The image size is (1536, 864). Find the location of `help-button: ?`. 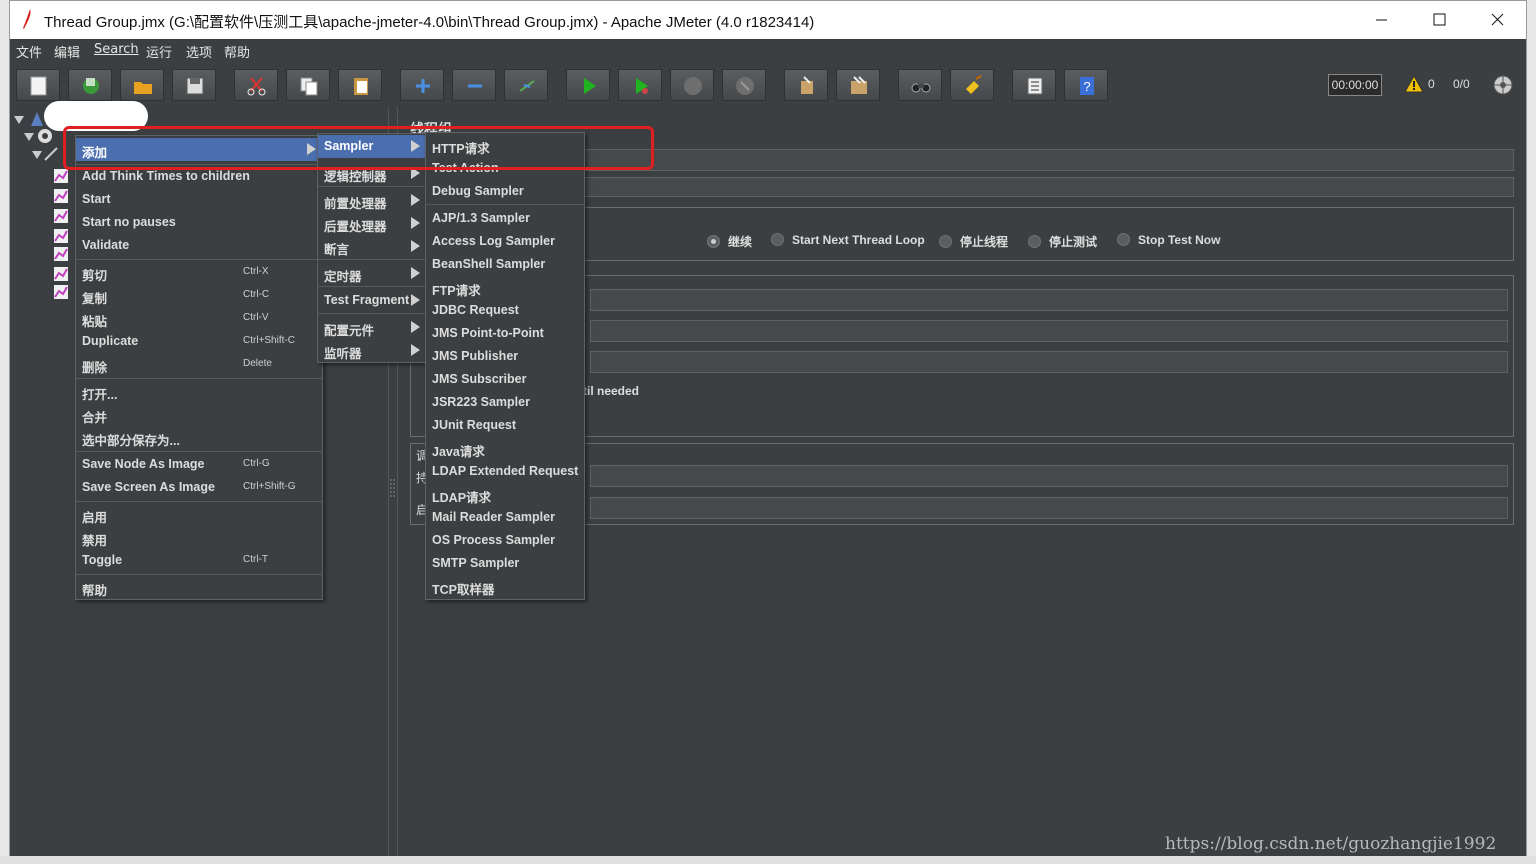

help-button: ? is located at coordinates (1086, 85).